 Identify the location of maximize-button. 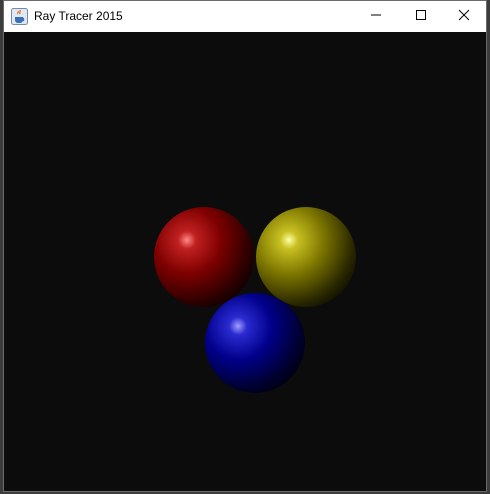
(420, 16).